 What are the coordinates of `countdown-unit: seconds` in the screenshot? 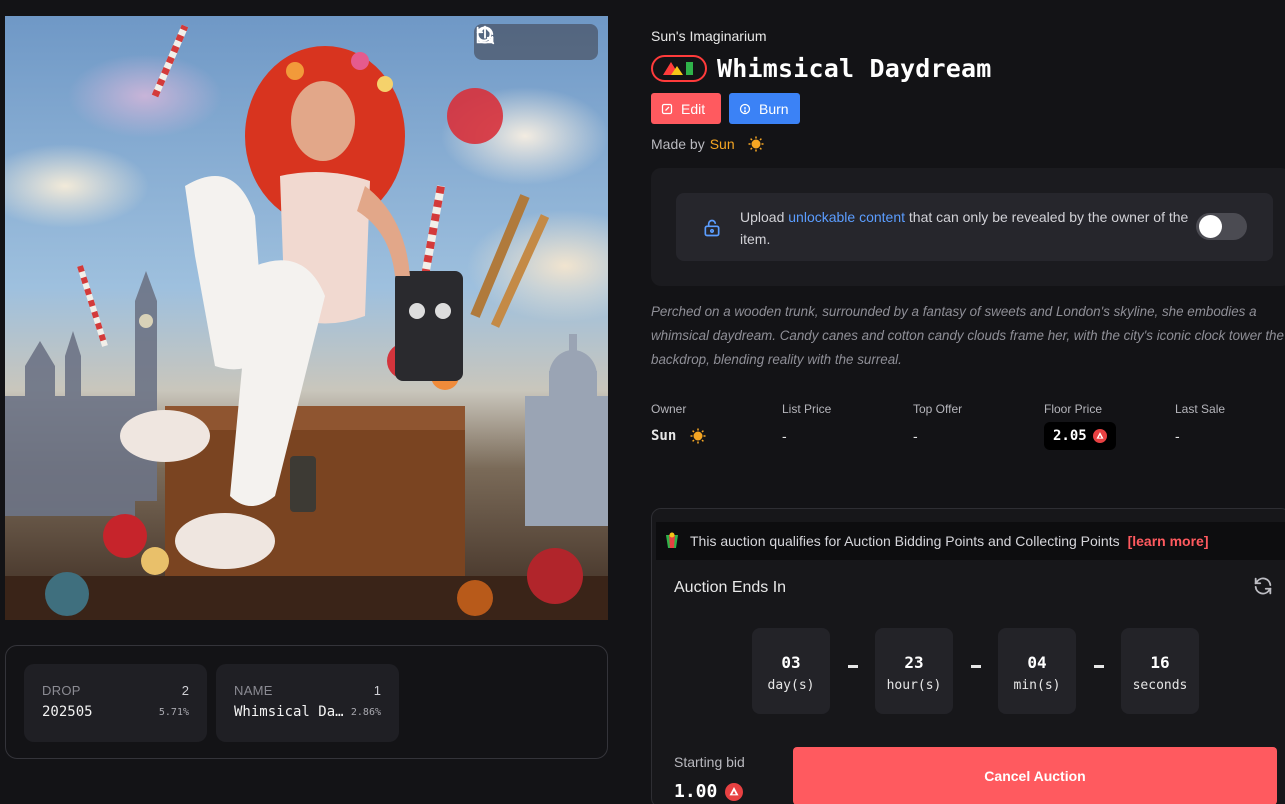 It's located at (1160, 685).